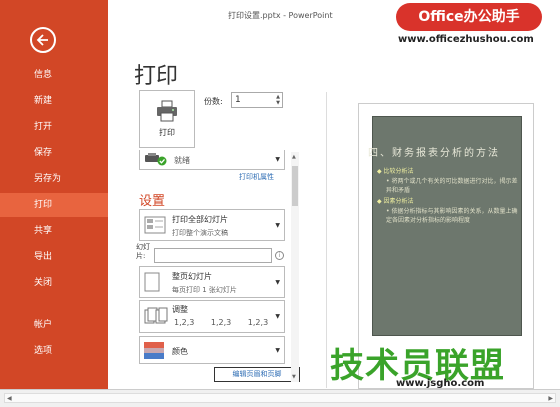  Describe the element at coordinates (54, 283) in the screenshot. I see `nav-item-close: 关闭` at that location.